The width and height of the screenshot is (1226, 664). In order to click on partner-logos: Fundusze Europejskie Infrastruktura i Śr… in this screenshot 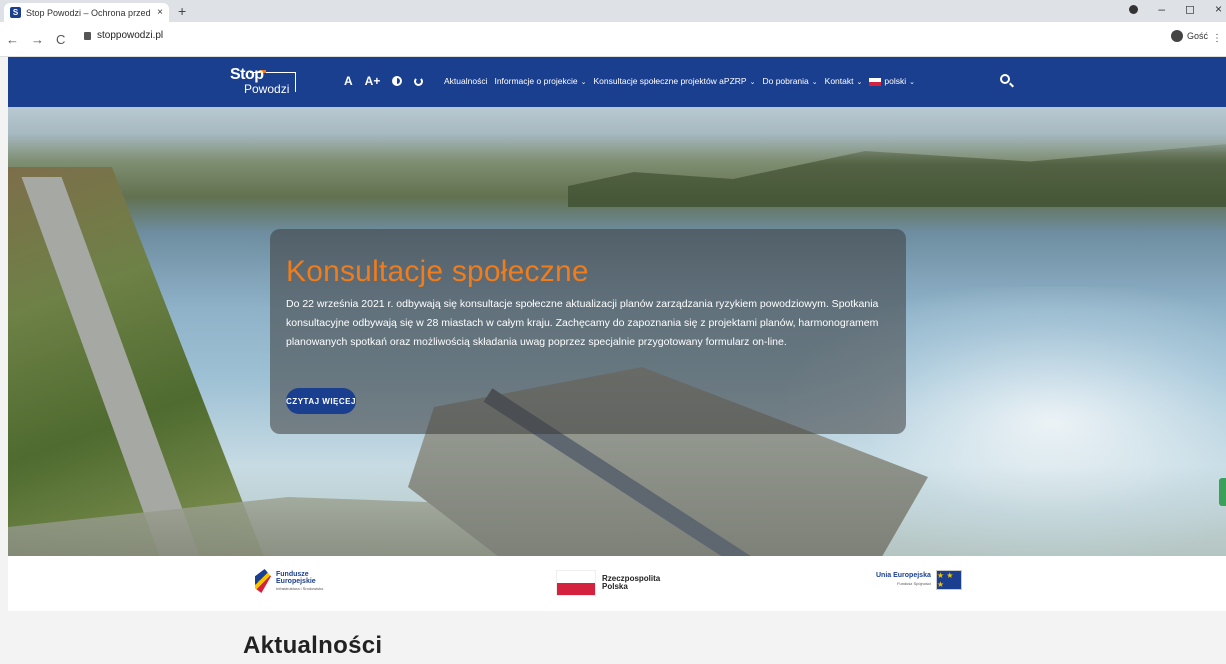, I will do `click(617, 583)`.